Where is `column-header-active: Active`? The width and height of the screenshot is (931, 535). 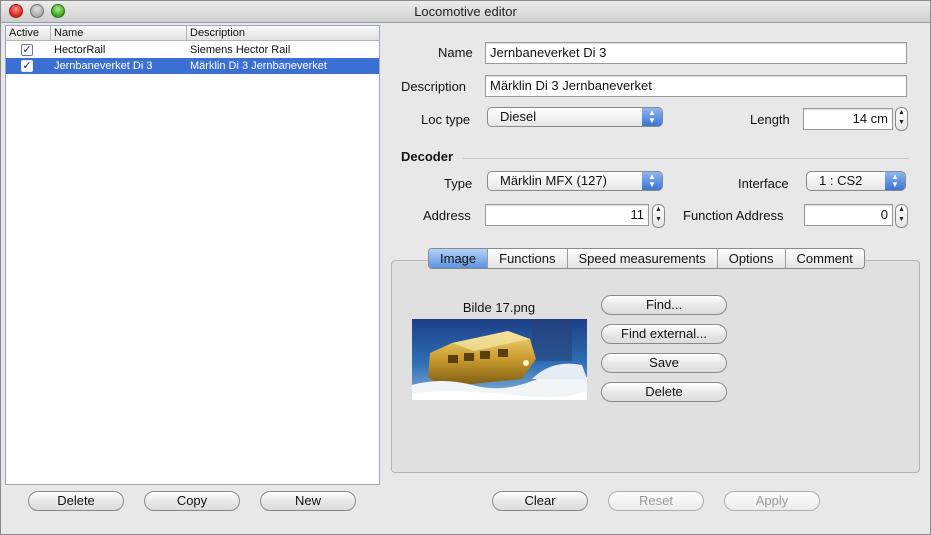
column-header-active: Active is located at coordinates (28, 33).